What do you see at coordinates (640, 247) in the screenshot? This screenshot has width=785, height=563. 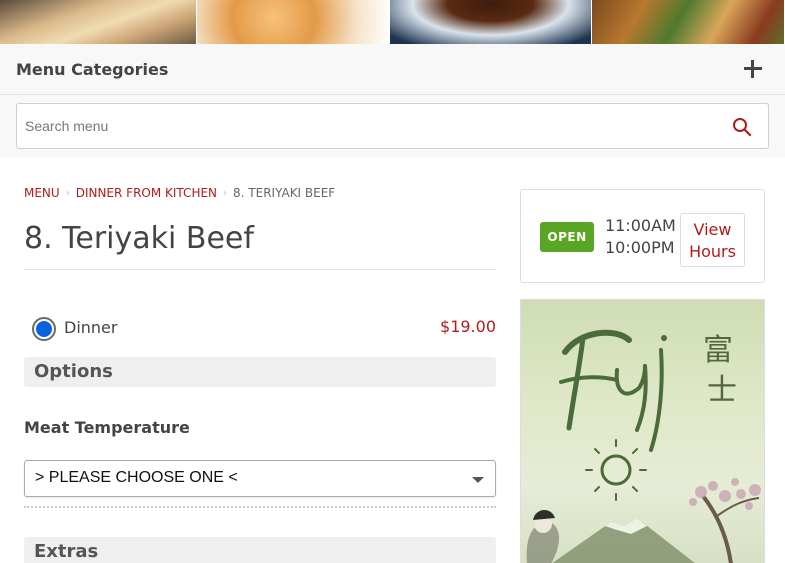 I see `hours-line-2: 10:00PM` at bounding box center [640, 247].